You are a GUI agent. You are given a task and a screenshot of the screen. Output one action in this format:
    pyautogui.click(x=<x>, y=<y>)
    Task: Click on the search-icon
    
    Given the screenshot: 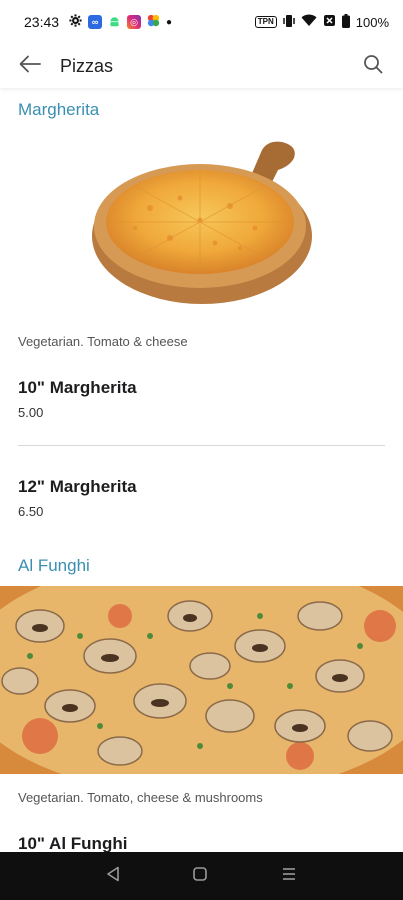 What is the action you would take?
    pyautogui.click(x=373, y=66)
    